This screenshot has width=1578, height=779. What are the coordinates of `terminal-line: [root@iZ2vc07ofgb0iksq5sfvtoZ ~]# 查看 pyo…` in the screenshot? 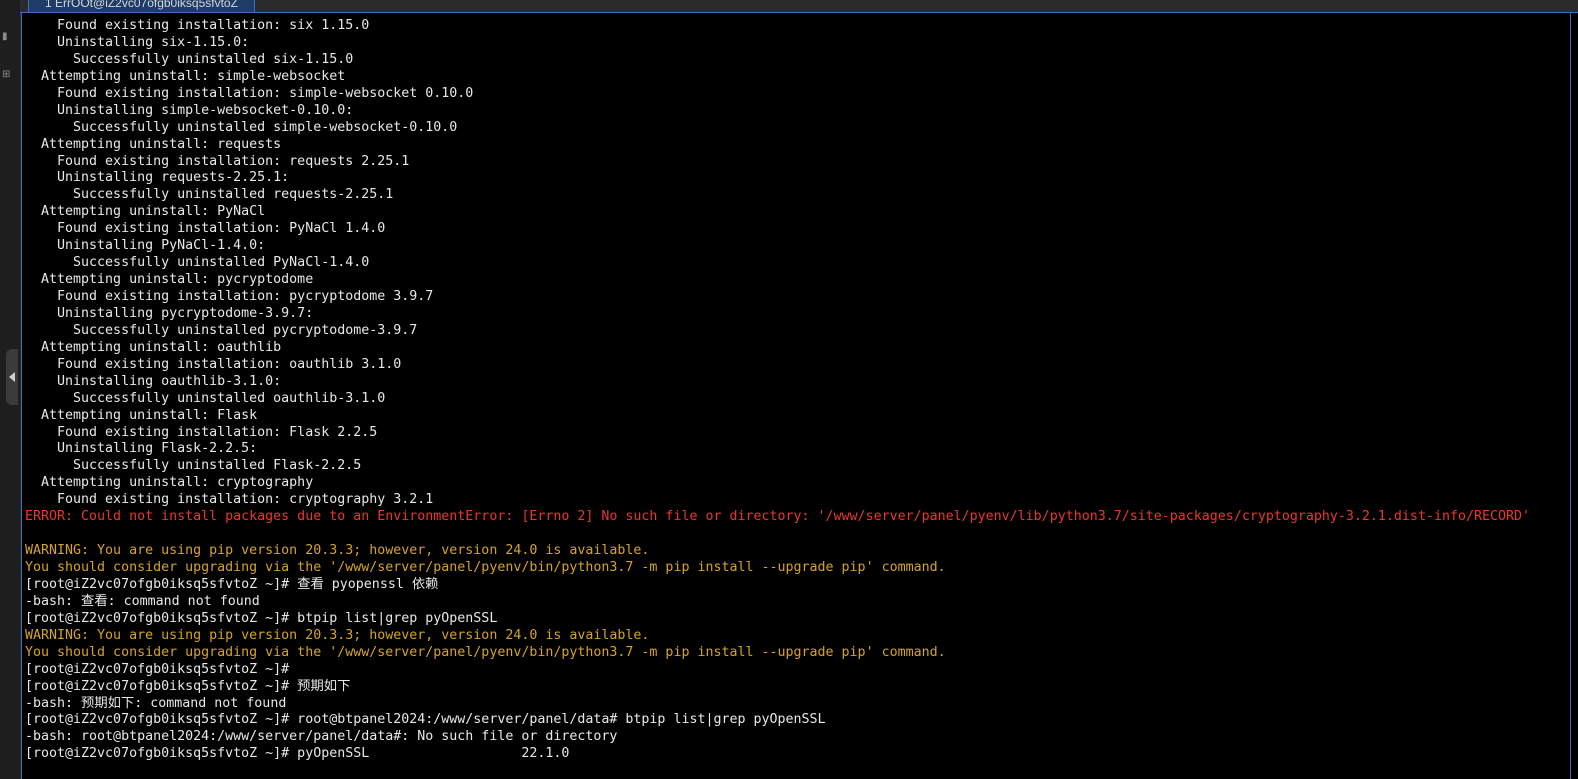 It's located at (232, 584).